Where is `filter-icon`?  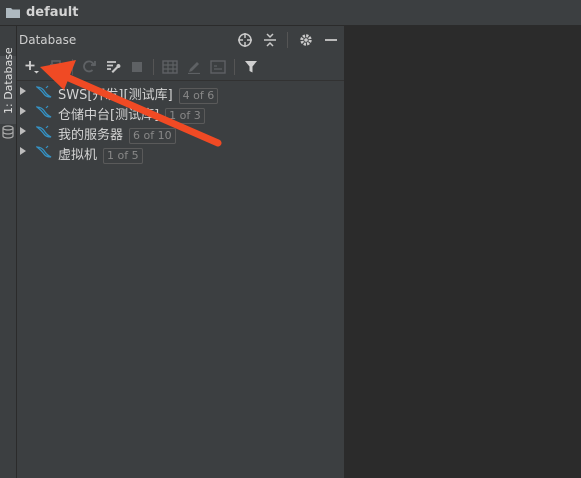 filter-icon is located at coordinates (251, 67).